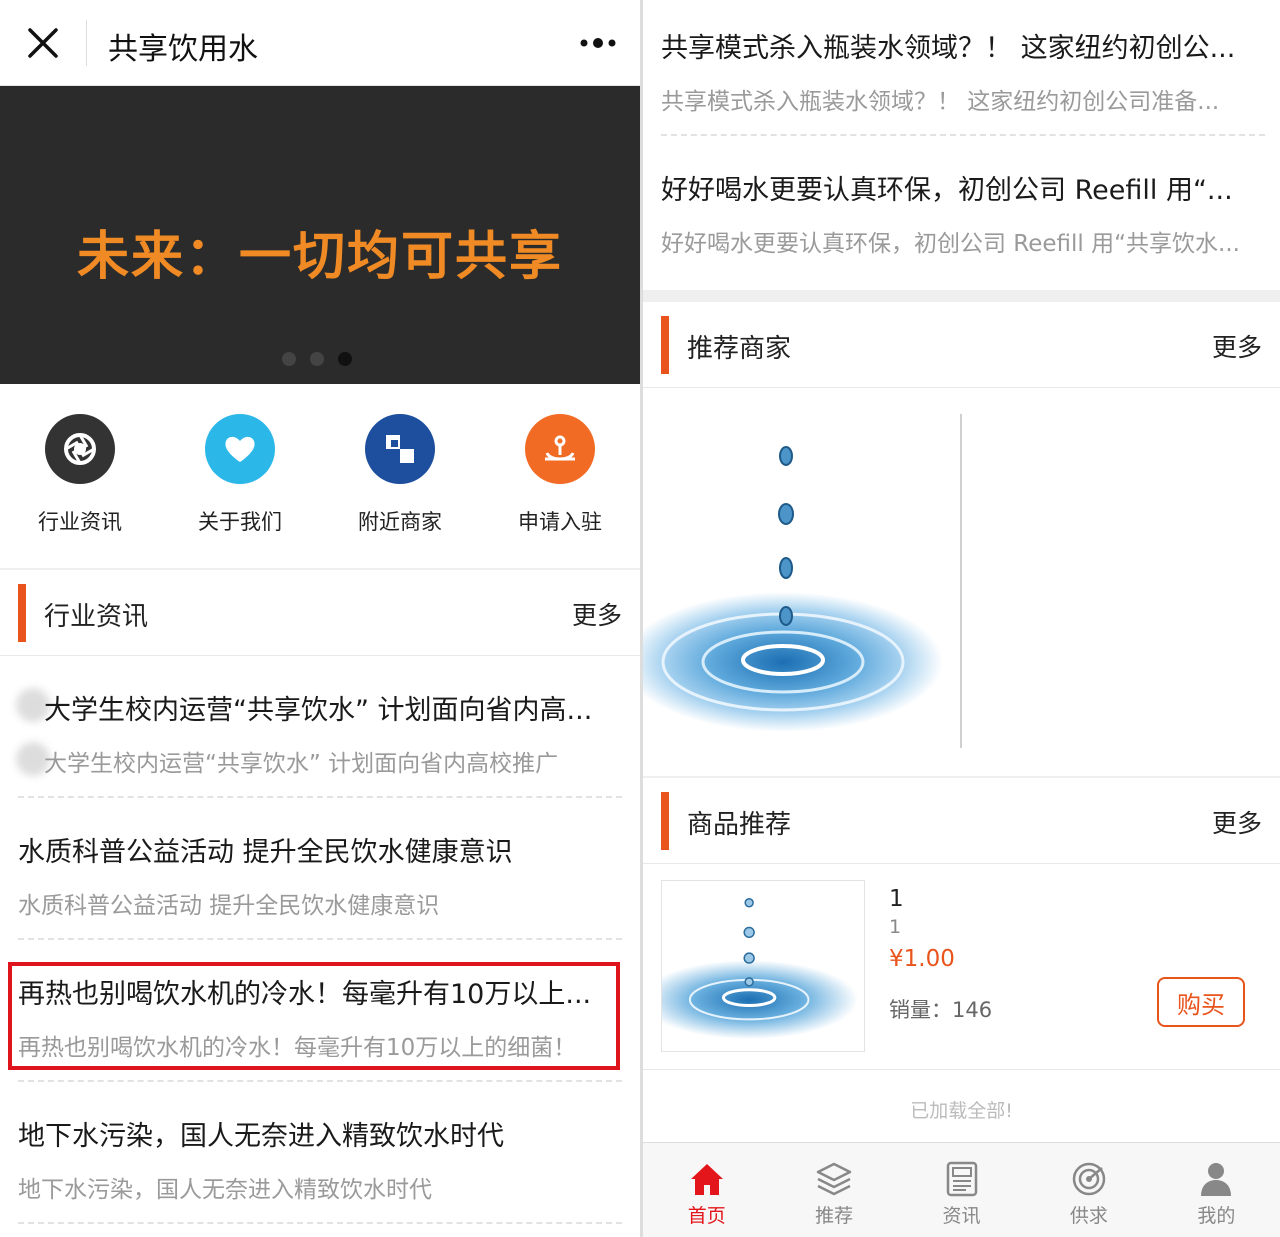 This screenshot has width=1280, height=1237. Describe the element at coordinates (240, 522) in the screenshot. I see `quick-link-label: 关于我们` at that location.